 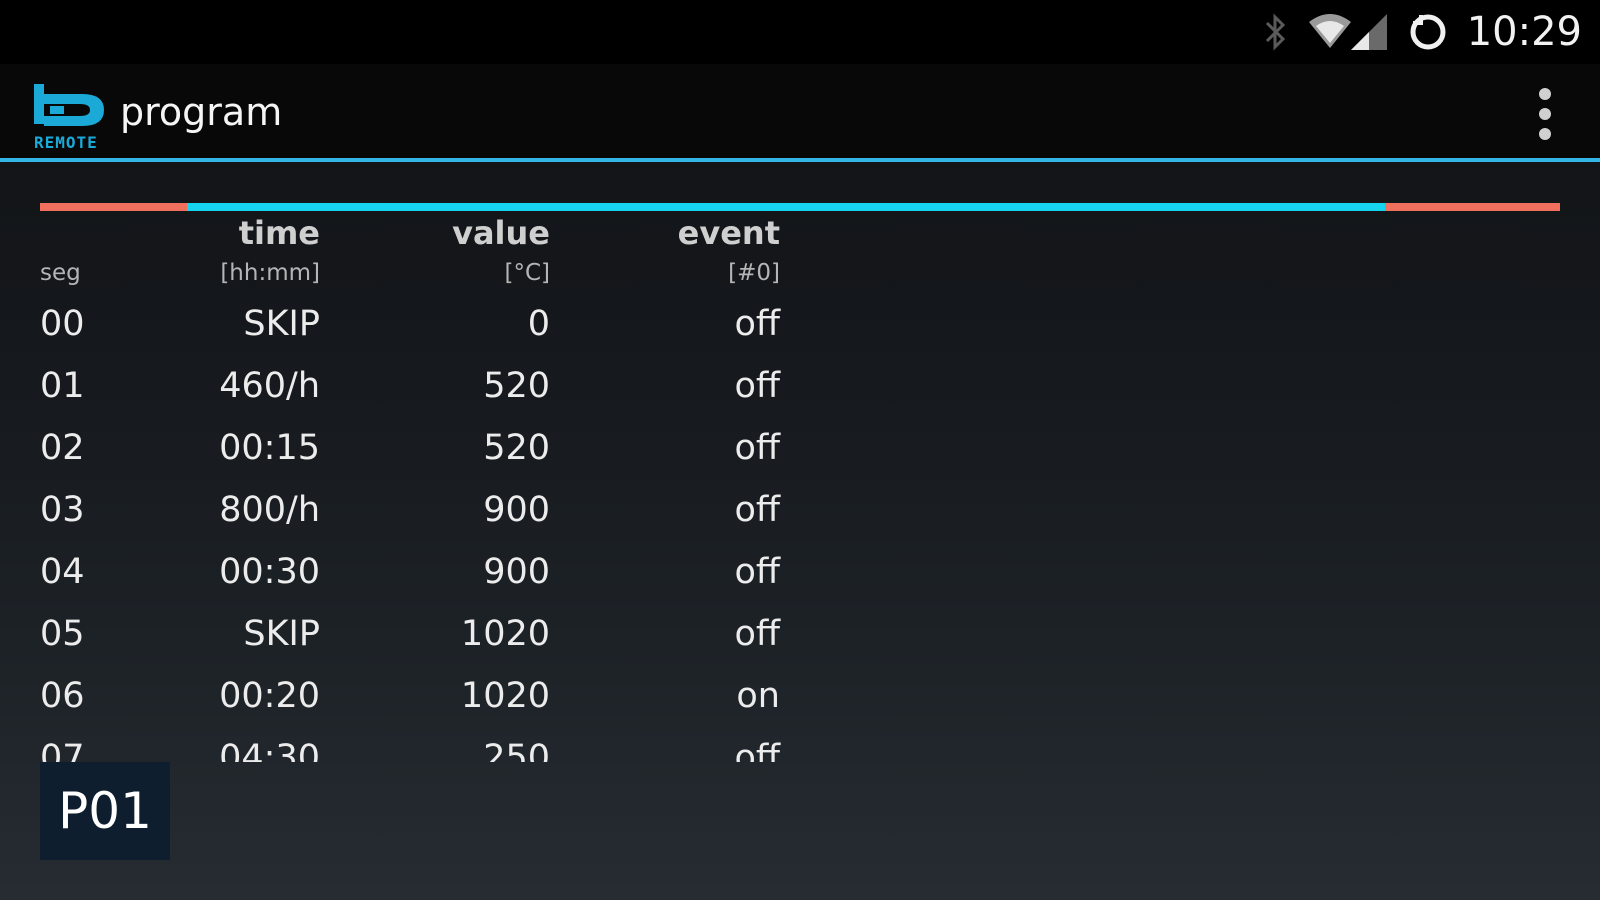 What do you see at coordinates (800, 113) in the screenshot?
I see `action-bar: REMOTE program` at bounding box center [800, 113].